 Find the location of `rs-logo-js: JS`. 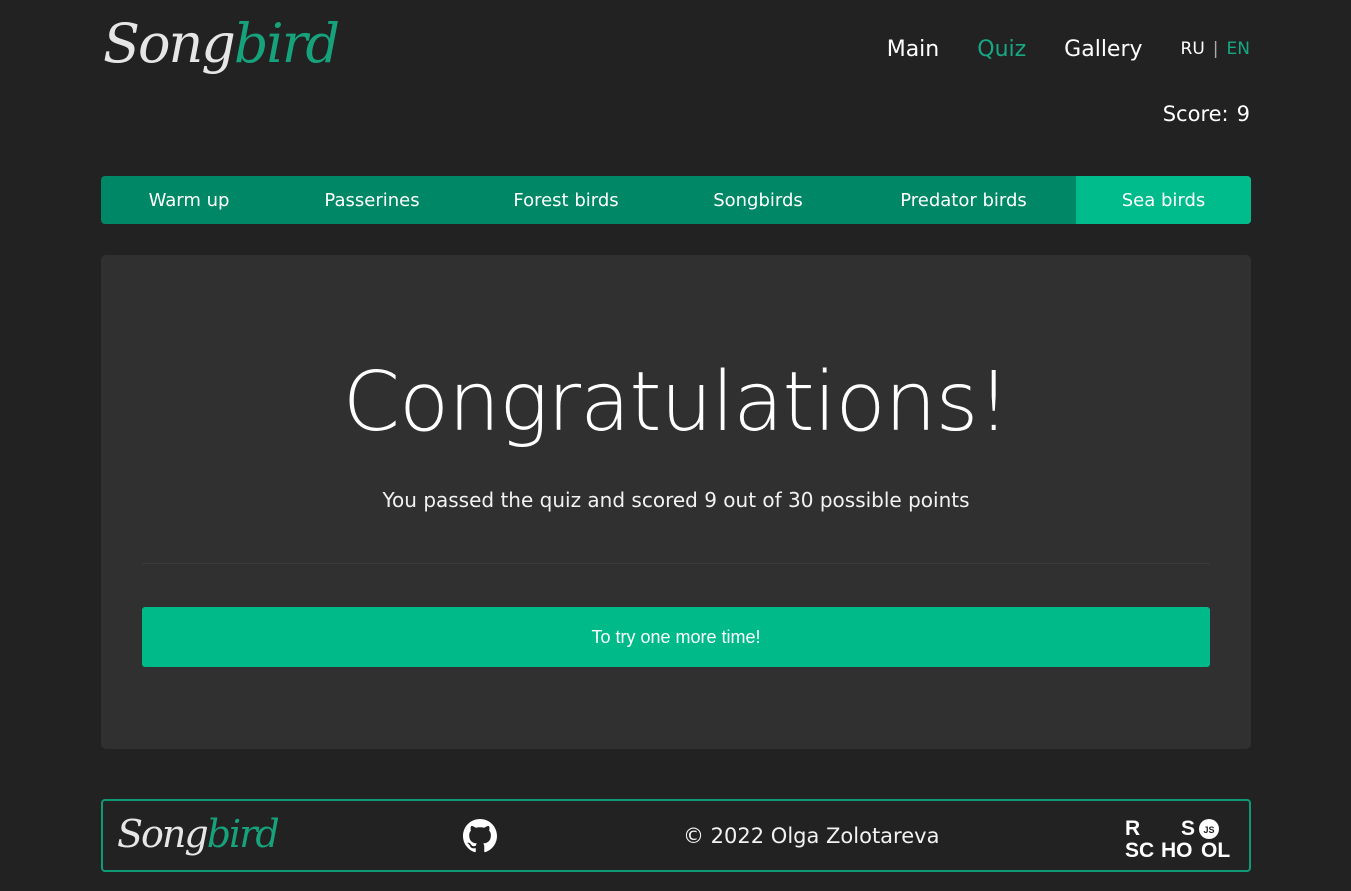

rs-logo-js: JS is located at coordinates (1208, 830).